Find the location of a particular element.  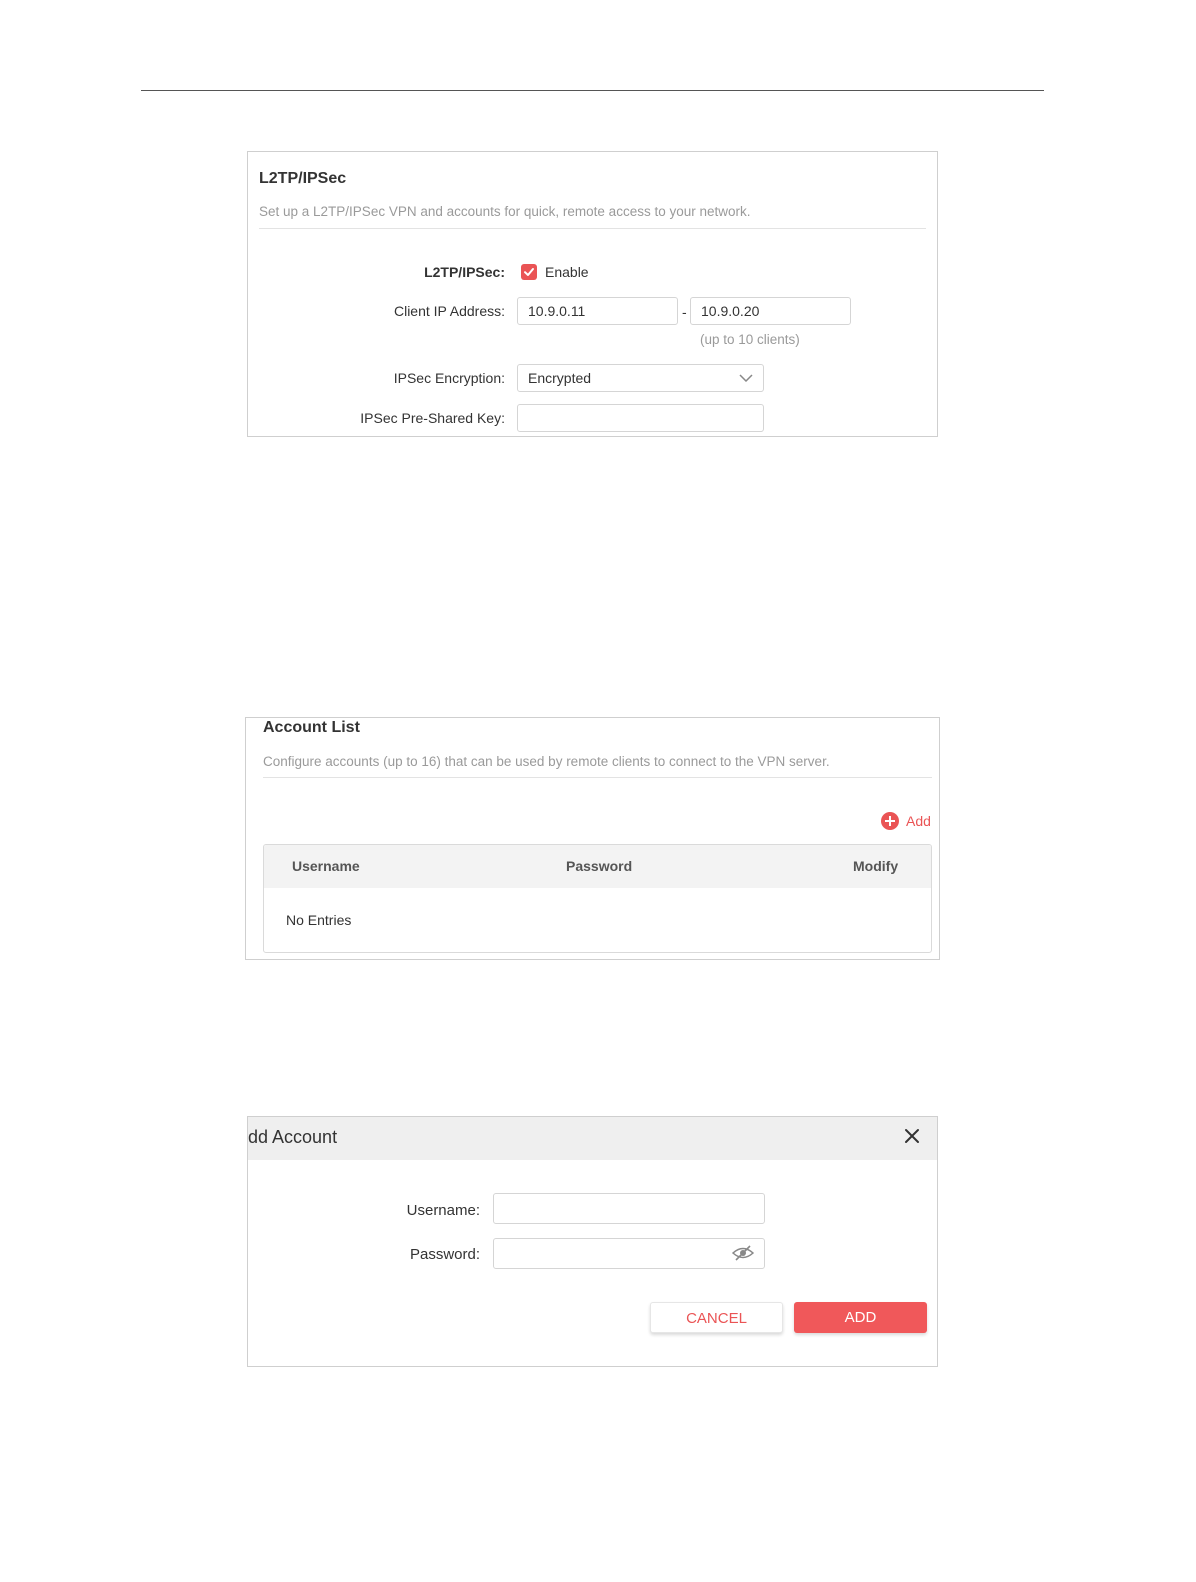

chevron-down-icon is located at coordinates (746, 378).